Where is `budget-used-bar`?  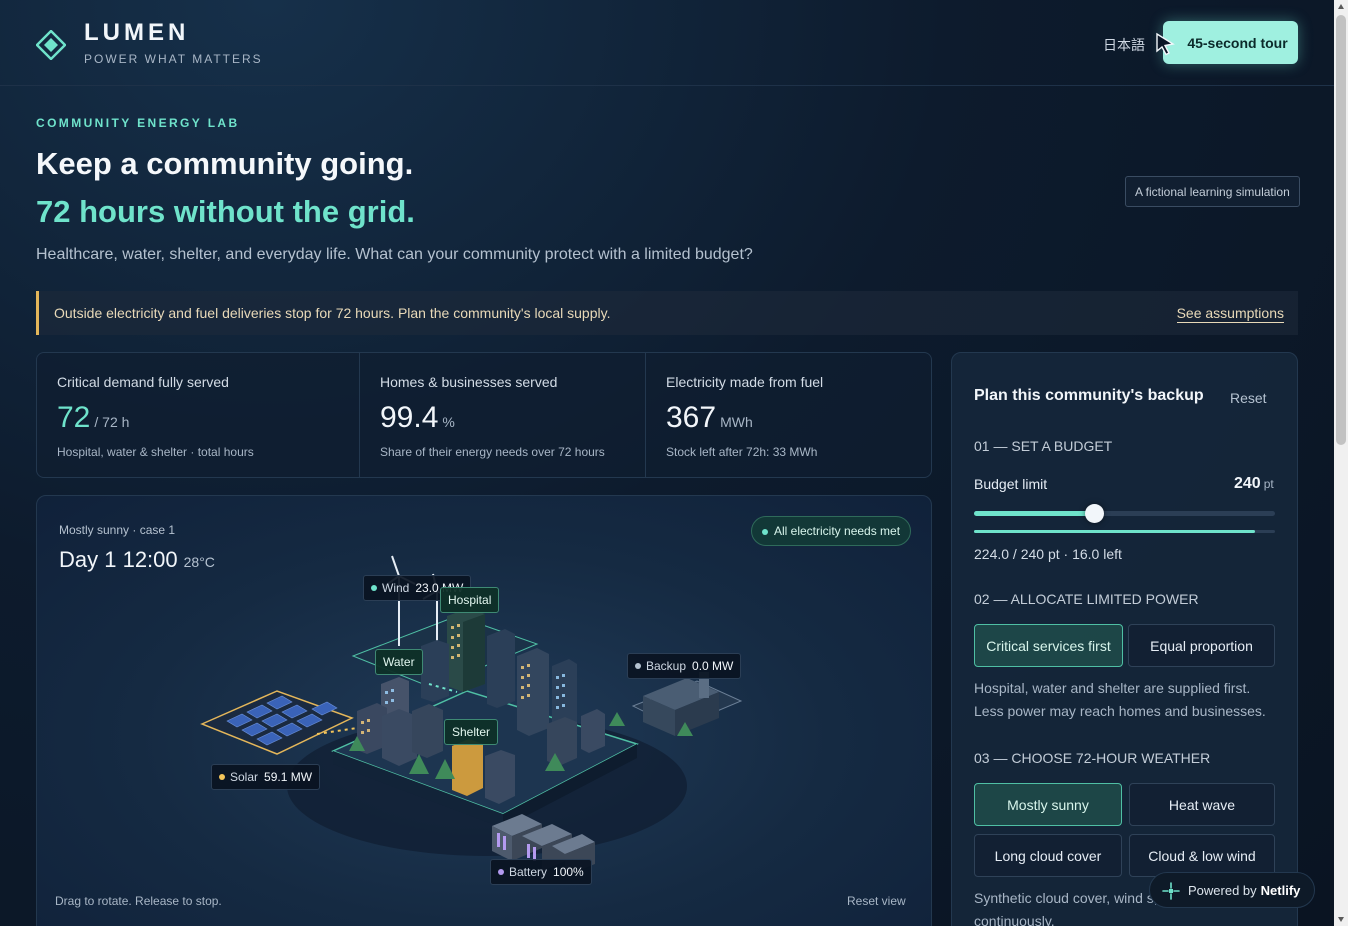
budget-used-bar is located at coordinates (1124, 531).